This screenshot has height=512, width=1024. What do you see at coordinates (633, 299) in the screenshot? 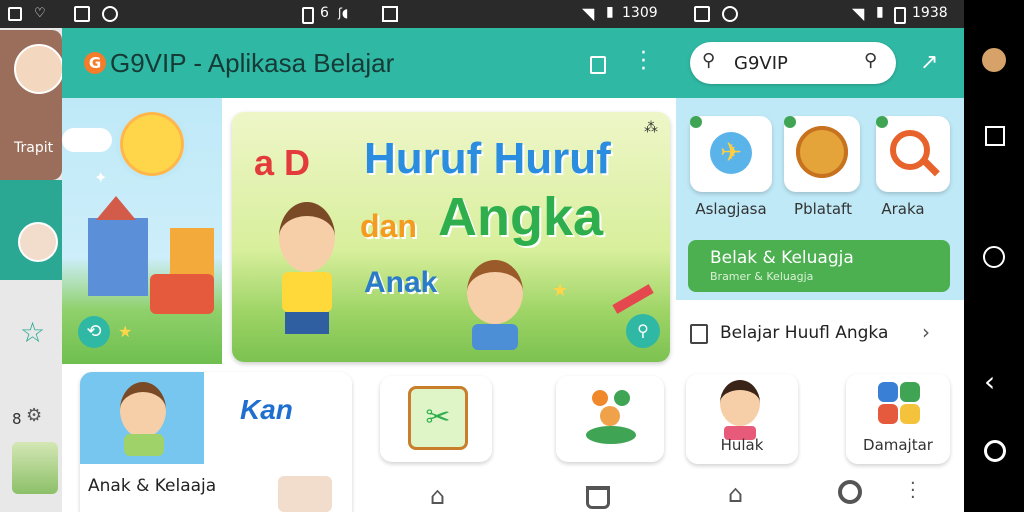
I see `crayon` at bounding box center [633, 299].